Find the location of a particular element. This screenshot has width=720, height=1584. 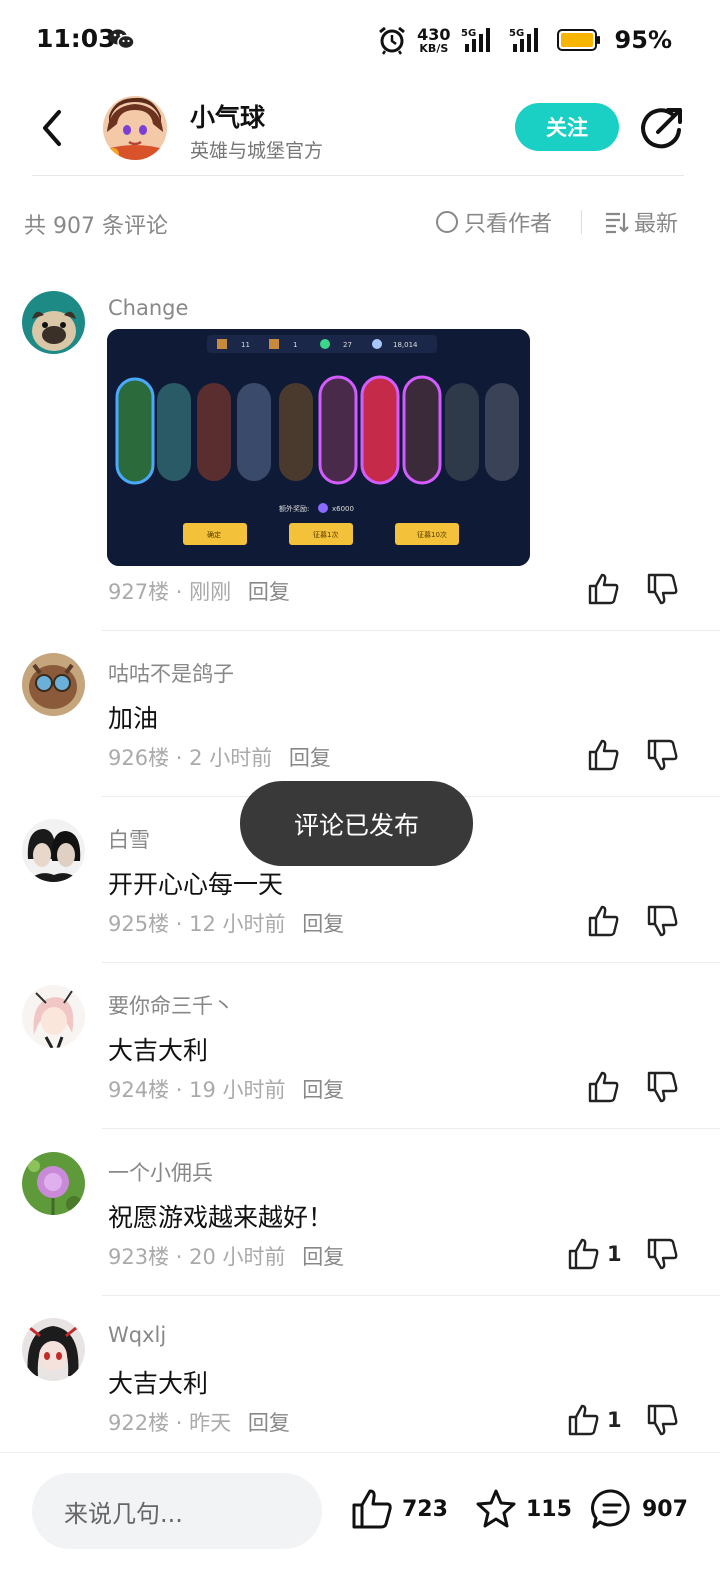

comments-button: 907 is located at coordinates (639, 1509).